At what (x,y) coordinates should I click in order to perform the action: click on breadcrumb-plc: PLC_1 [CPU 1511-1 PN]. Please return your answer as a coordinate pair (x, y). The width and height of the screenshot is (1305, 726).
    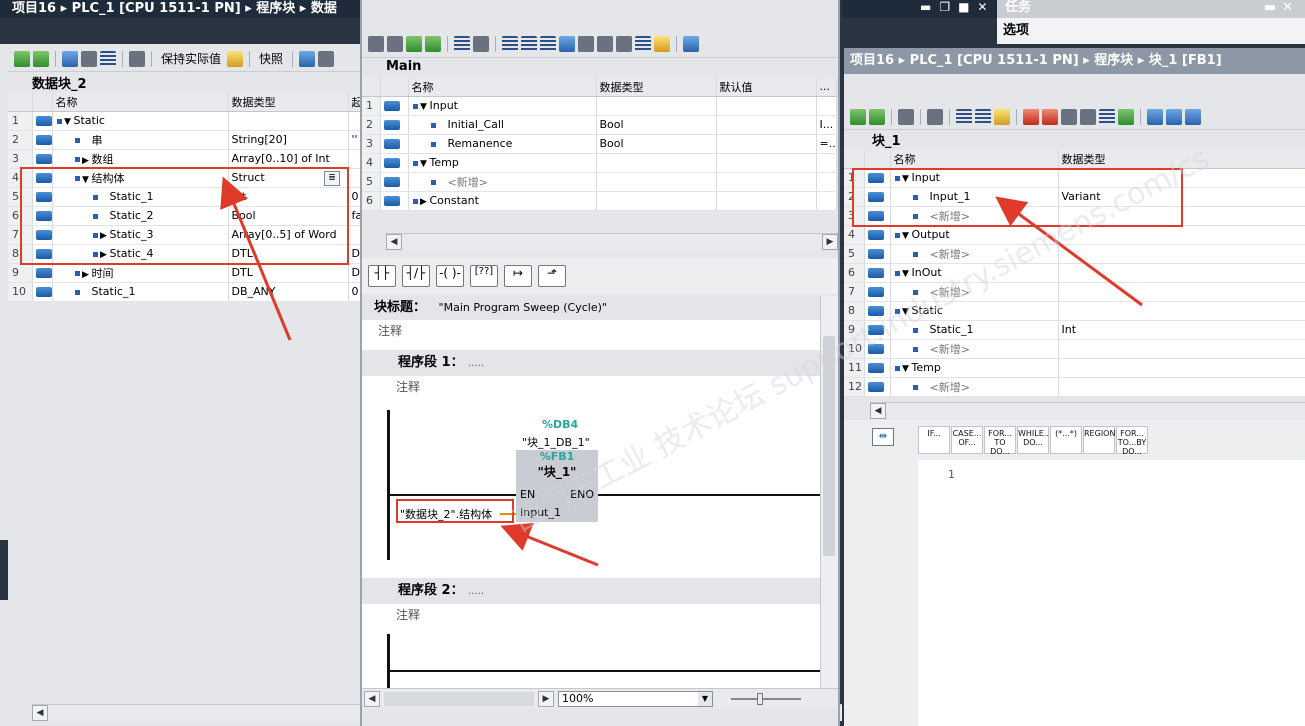
    Looking at the image, I should click on (994, 60).